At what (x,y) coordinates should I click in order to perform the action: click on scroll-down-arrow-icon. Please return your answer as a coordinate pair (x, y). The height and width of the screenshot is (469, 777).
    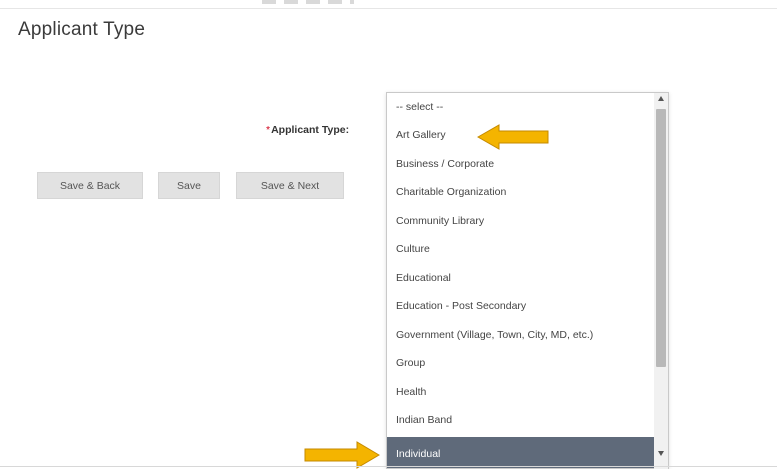
    Looking at the image, I should click on (661, 456).